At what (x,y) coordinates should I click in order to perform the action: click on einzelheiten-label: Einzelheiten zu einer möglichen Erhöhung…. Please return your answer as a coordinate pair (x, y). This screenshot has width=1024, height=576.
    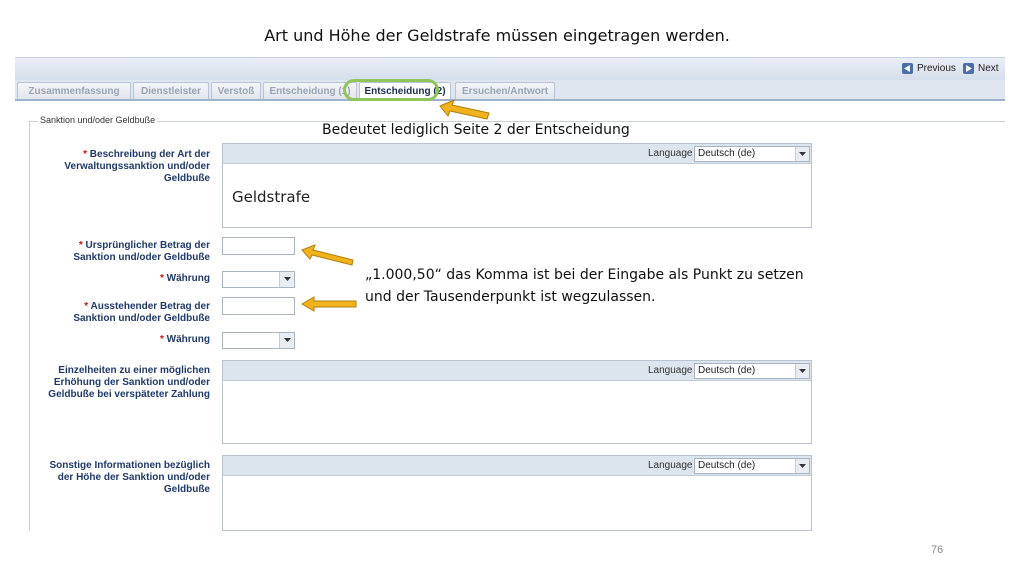
    Looking at the image, I should click on (129, 382).